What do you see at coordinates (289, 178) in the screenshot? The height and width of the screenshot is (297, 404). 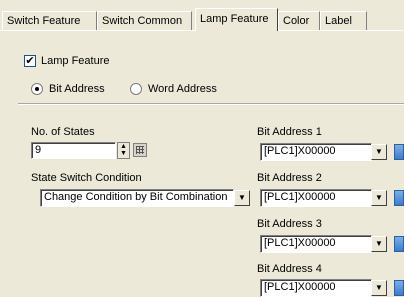 I see `bit-address-2-label: Bit Address 2` at bounding box center [289, 178].